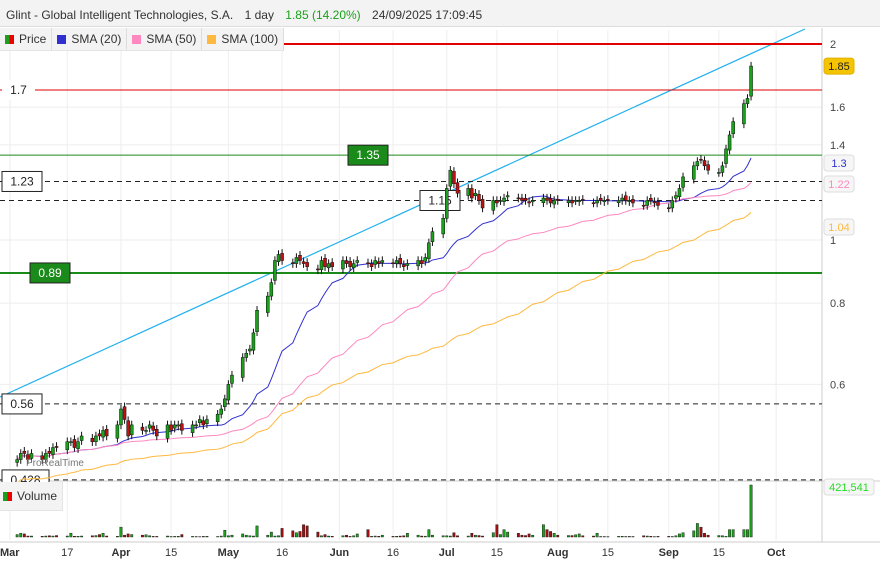 This screenshot has width=880, height=563. What do you see at coordinates (282, 553) in the screenshot?
I see `x-tick-label: 16` at bounding box center [282, 553].